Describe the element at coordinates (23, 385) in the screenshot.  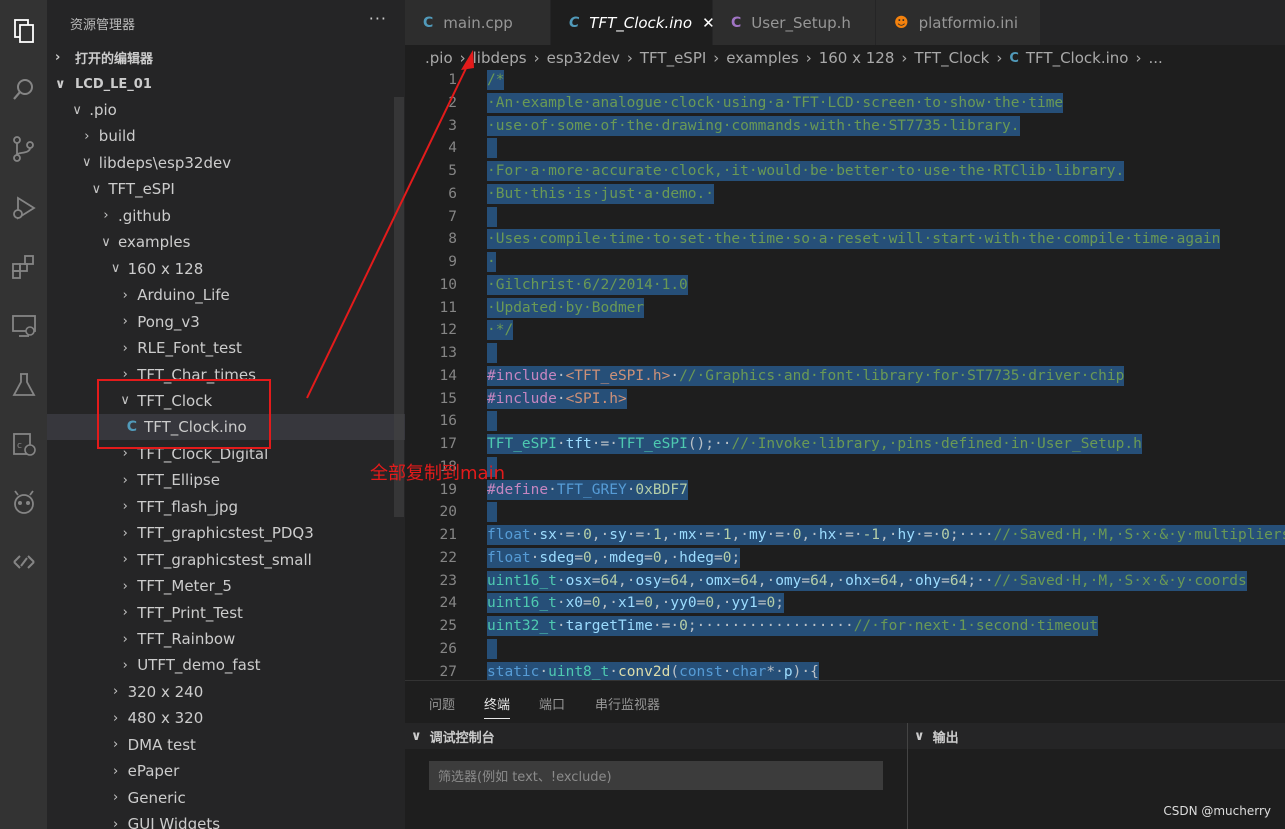
I see `testing-icon` at that location.